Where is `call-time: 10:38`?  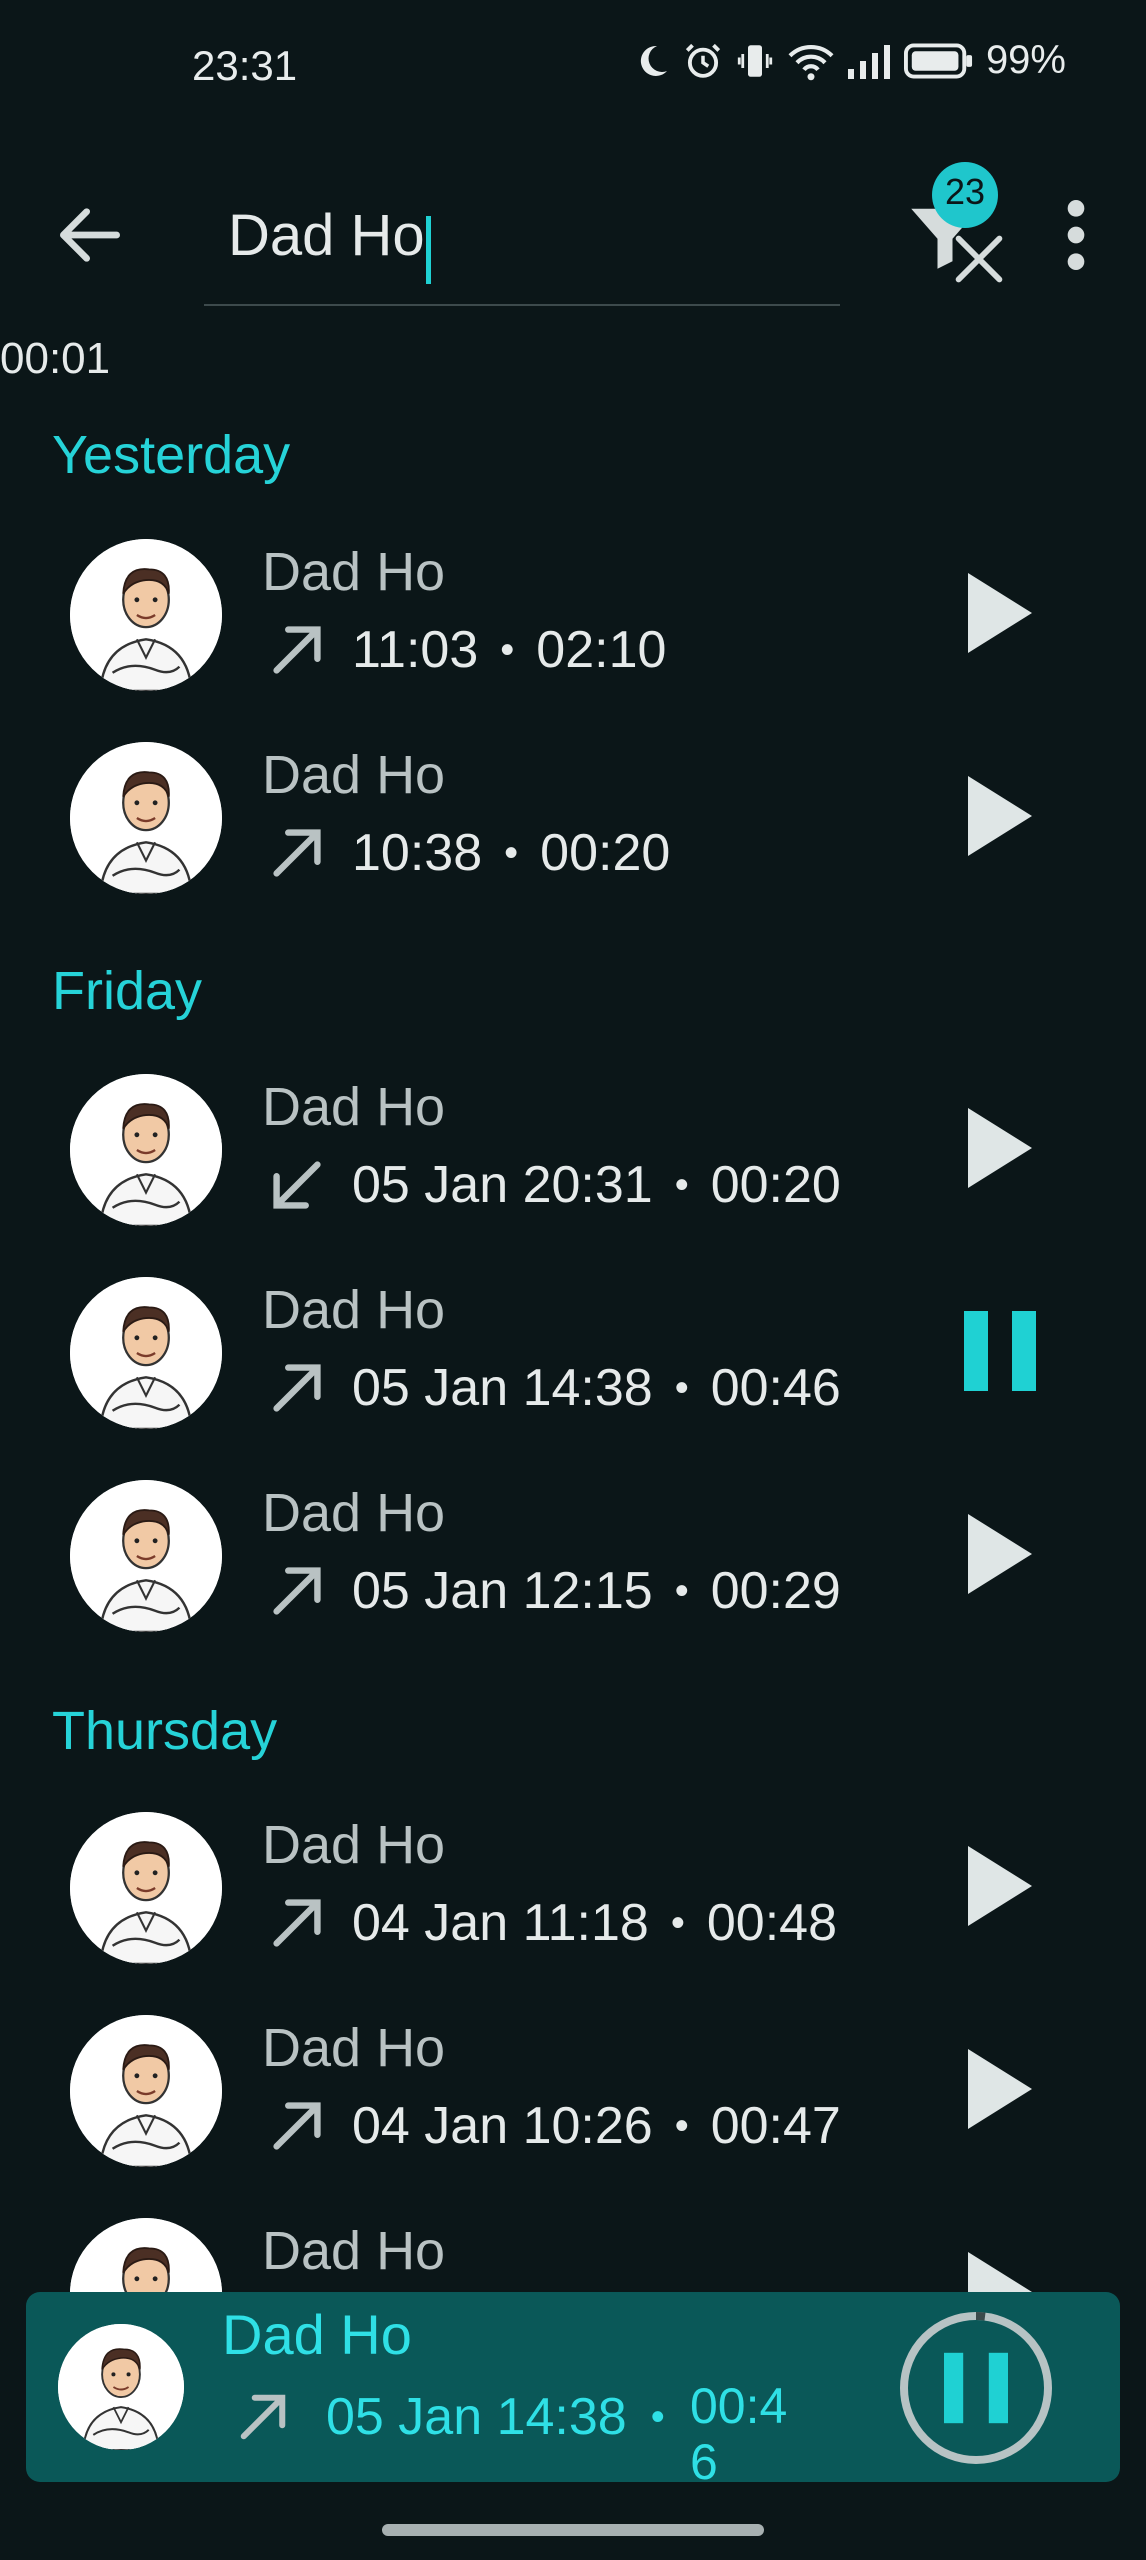
call-time: 10:38 is located at coordinates (417, 853).